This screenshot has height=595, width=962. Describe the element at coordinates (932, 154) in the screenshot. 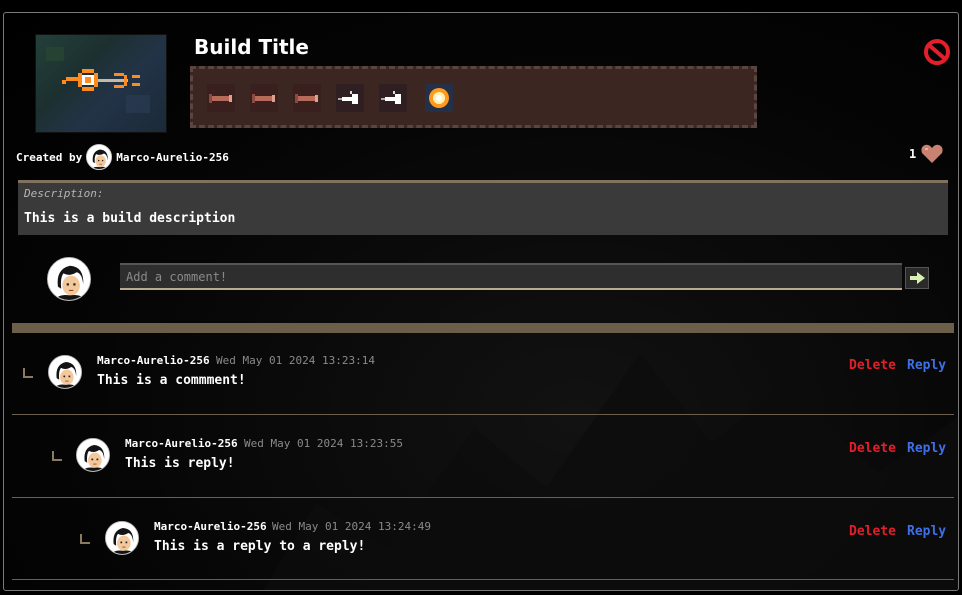

I see `heart-icon` at that location.